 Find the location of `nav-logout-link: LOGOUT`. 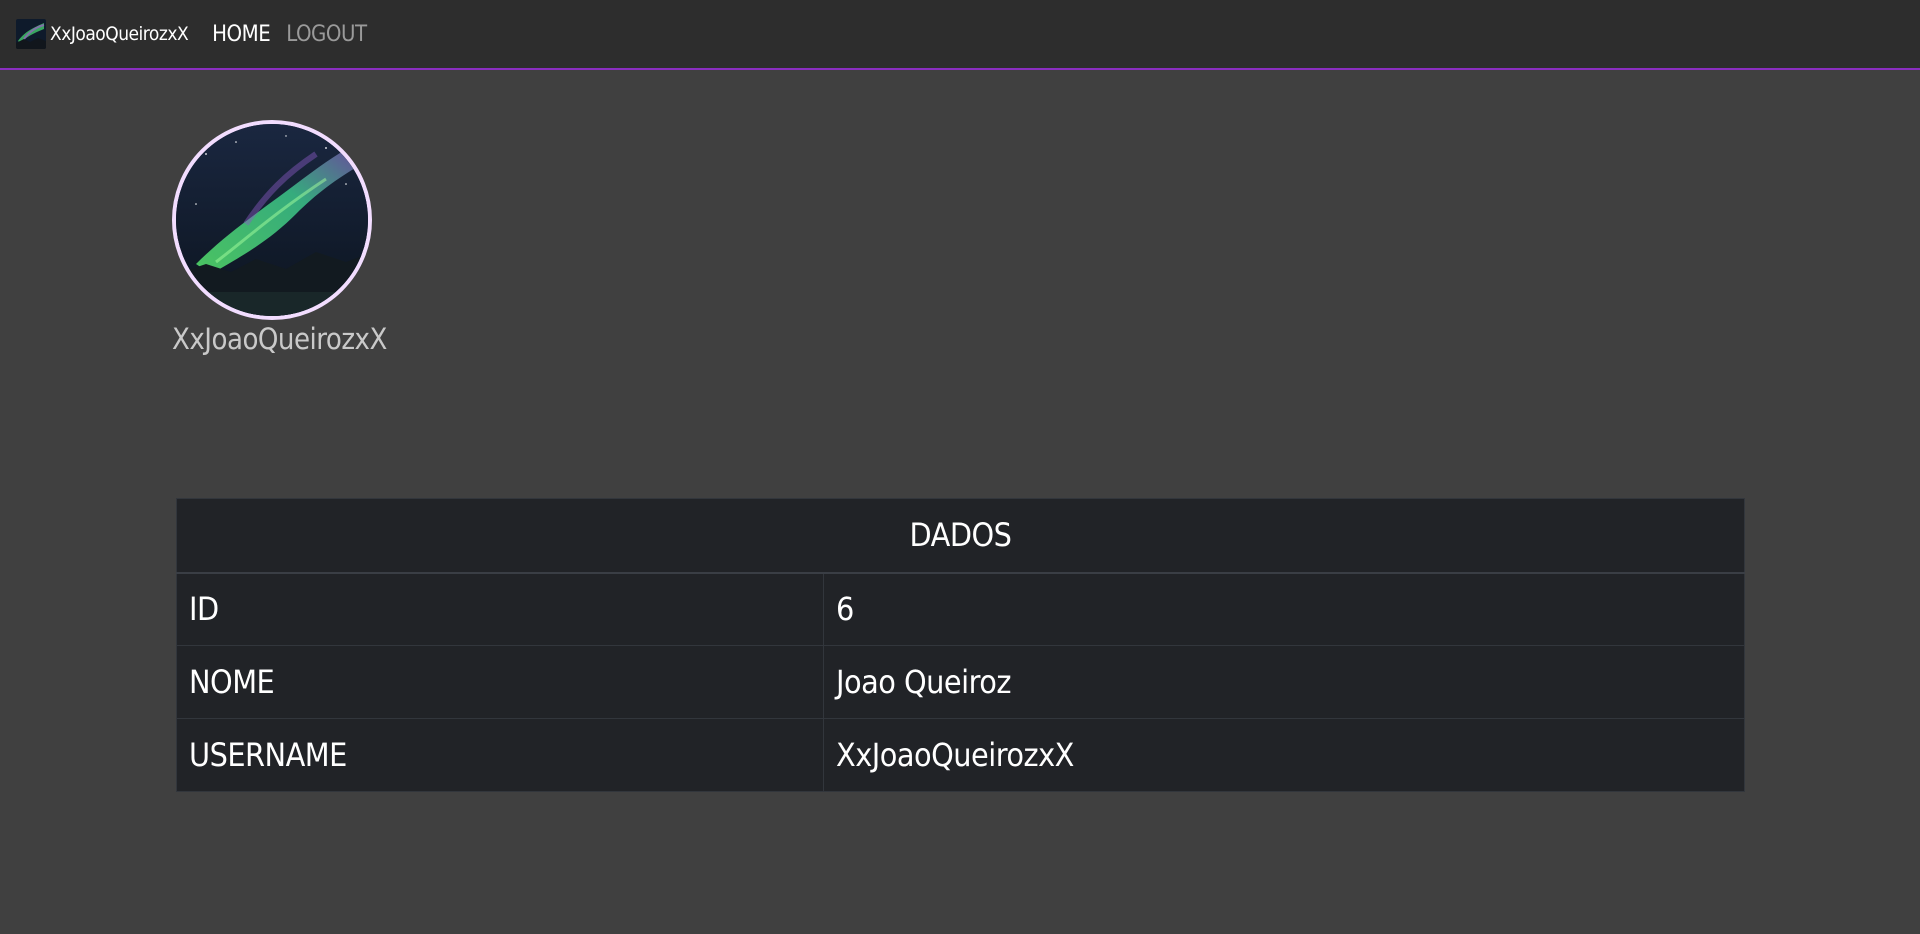

nav-logout-link: LOGOUT is located at coordinates (326, 34).